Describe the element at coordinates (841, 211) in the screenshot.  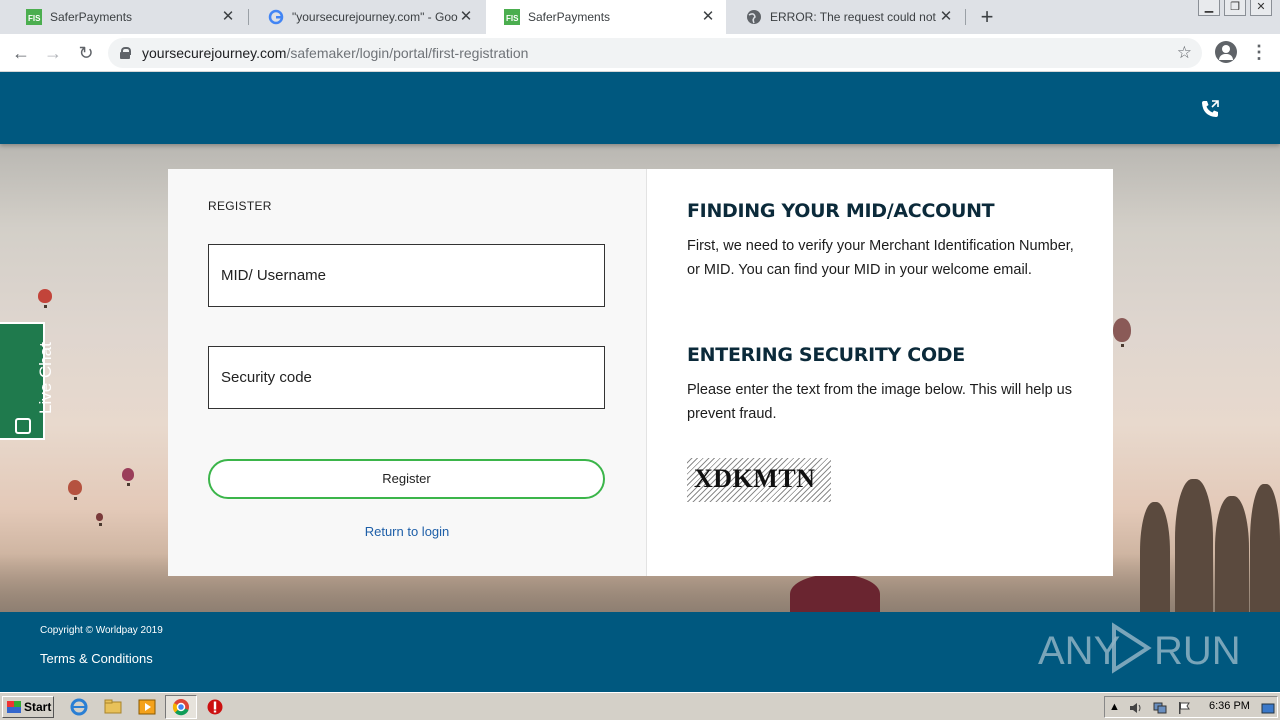
I see `finding-mid-heading: FINDING YOUR MID/ACCOUNT` at that location.